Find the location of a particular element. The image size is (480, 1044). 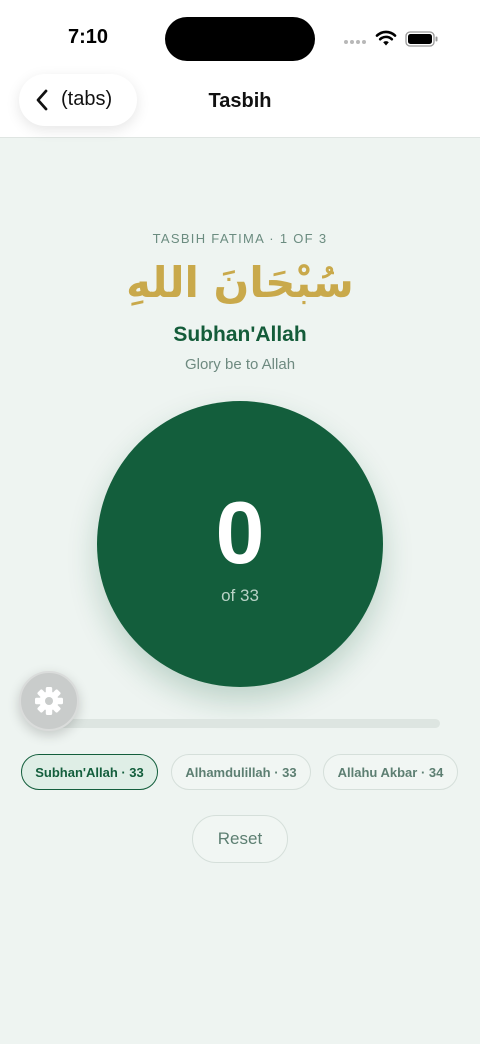

navigation-bar: Tasbih (tabs) is located at coordinates (240, 106).